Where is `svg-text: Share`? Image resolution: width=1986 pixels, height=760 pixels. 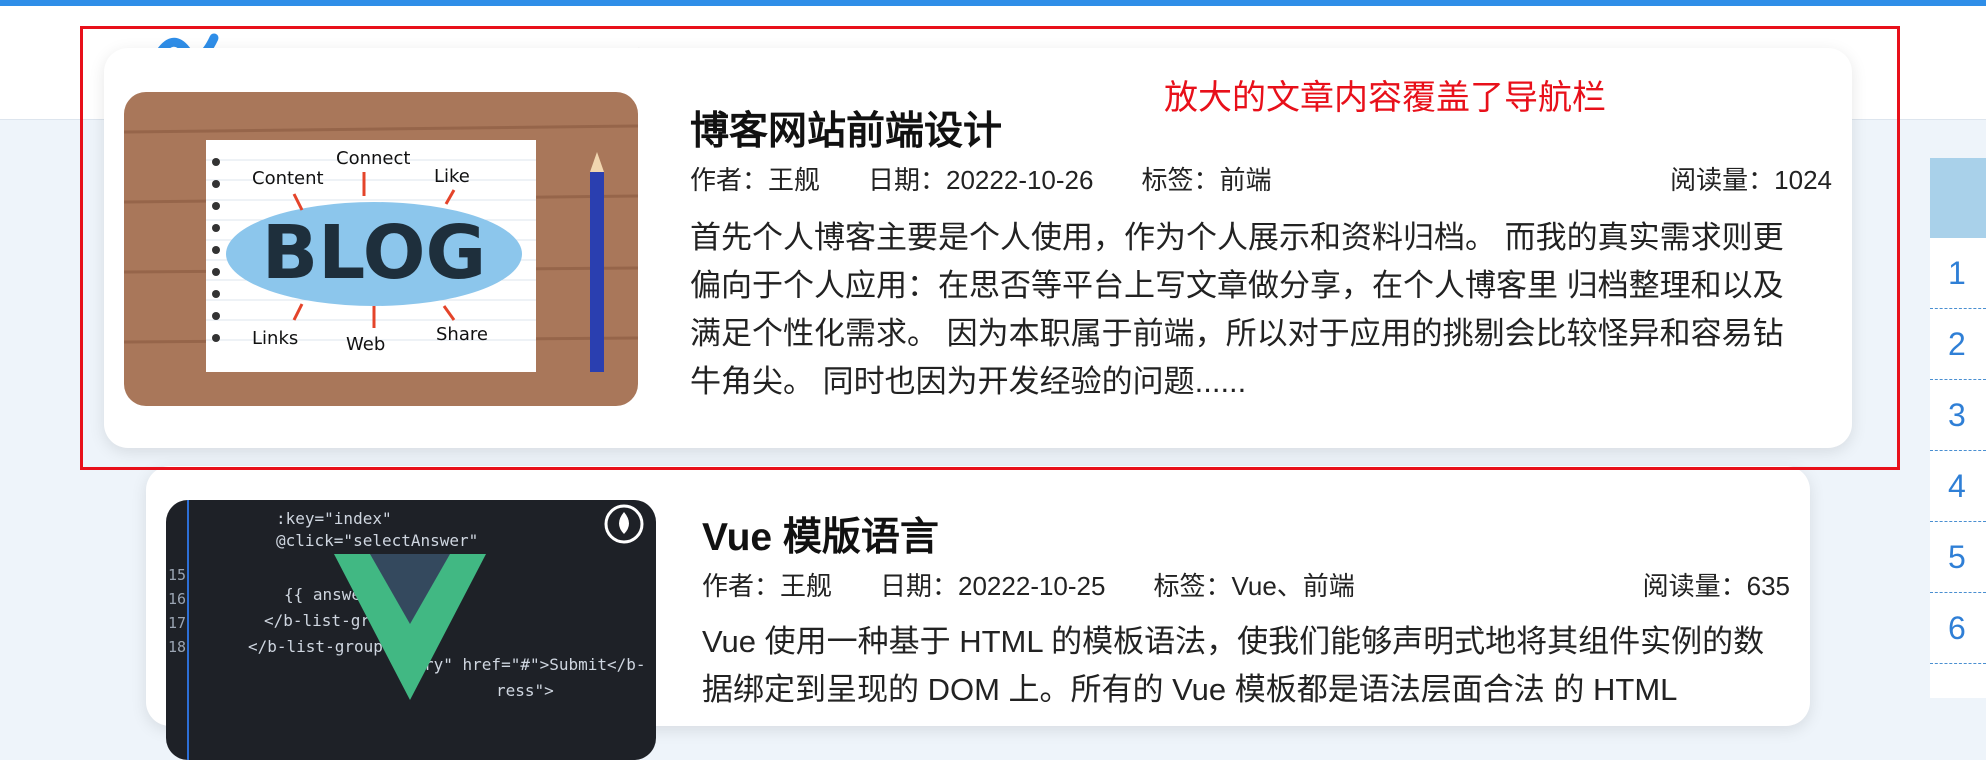 svg-text: Share is located at coordinates (462, 334).